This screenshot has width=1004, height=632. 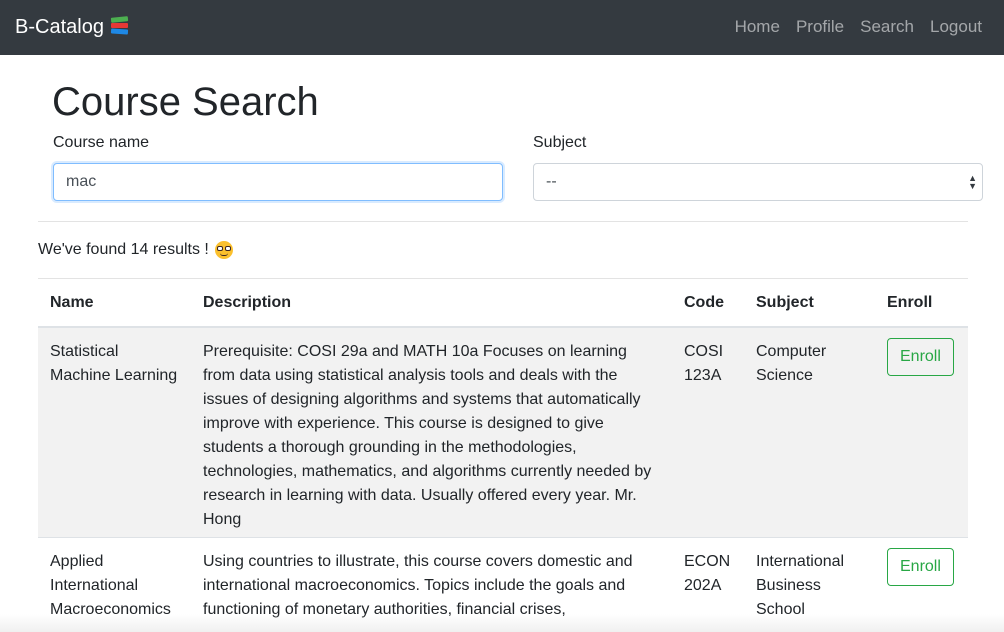 What do you see at coordinates (809, 432) in the screenshot?
I see `course-subject-cell: Computer Science` at bounding box center [809, 432].